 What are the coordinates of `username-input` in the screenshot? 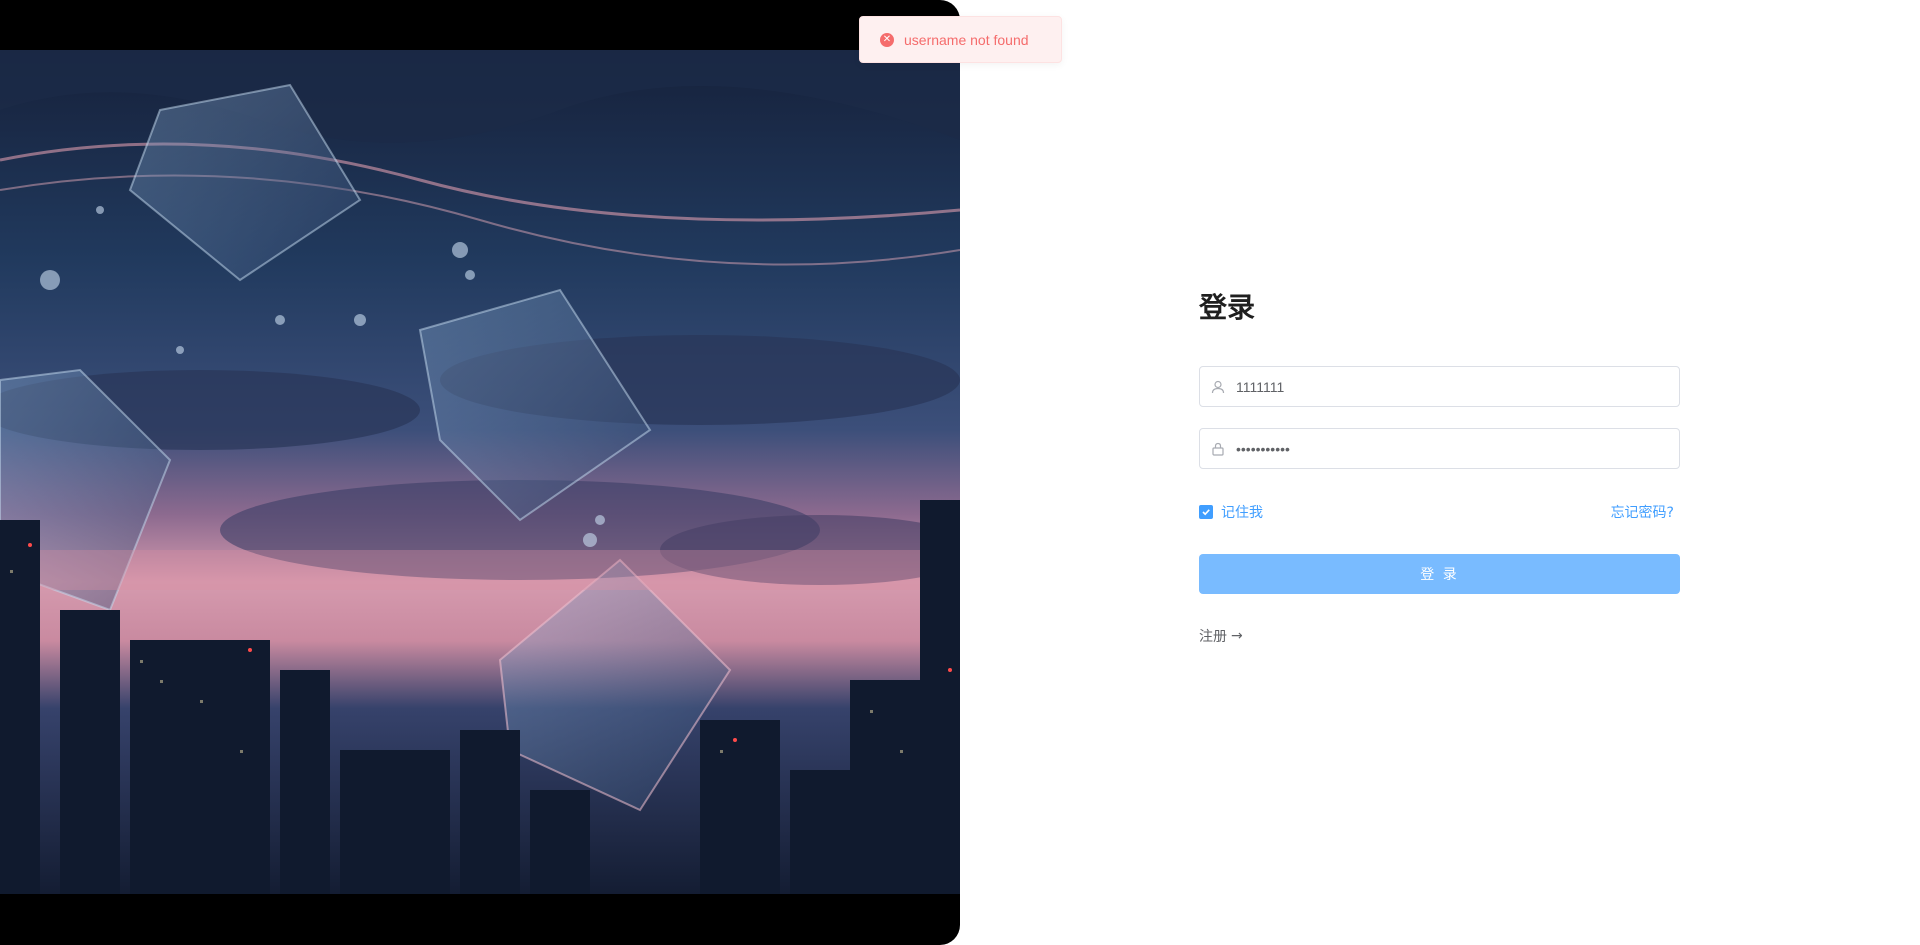 It's located at (1457, 386).